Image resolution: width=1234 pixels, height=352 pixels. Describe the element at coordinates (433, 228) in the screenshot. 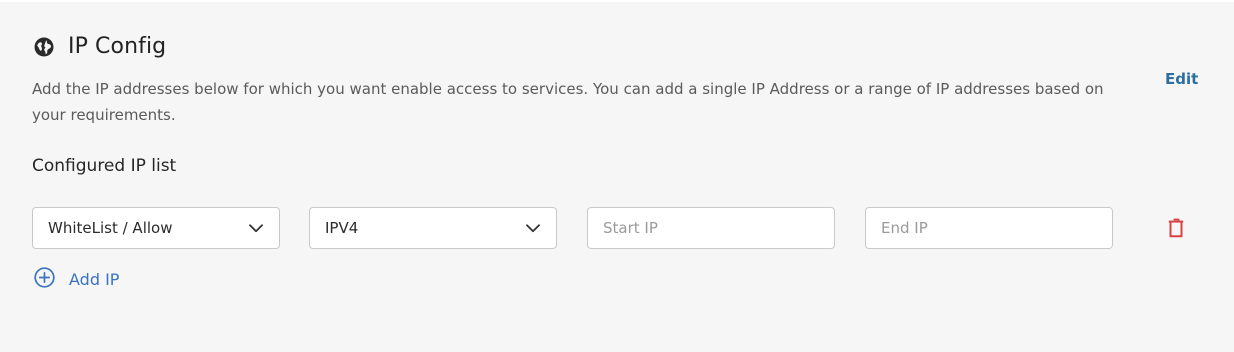

I see `ip-version-select: IPV4` at that location.